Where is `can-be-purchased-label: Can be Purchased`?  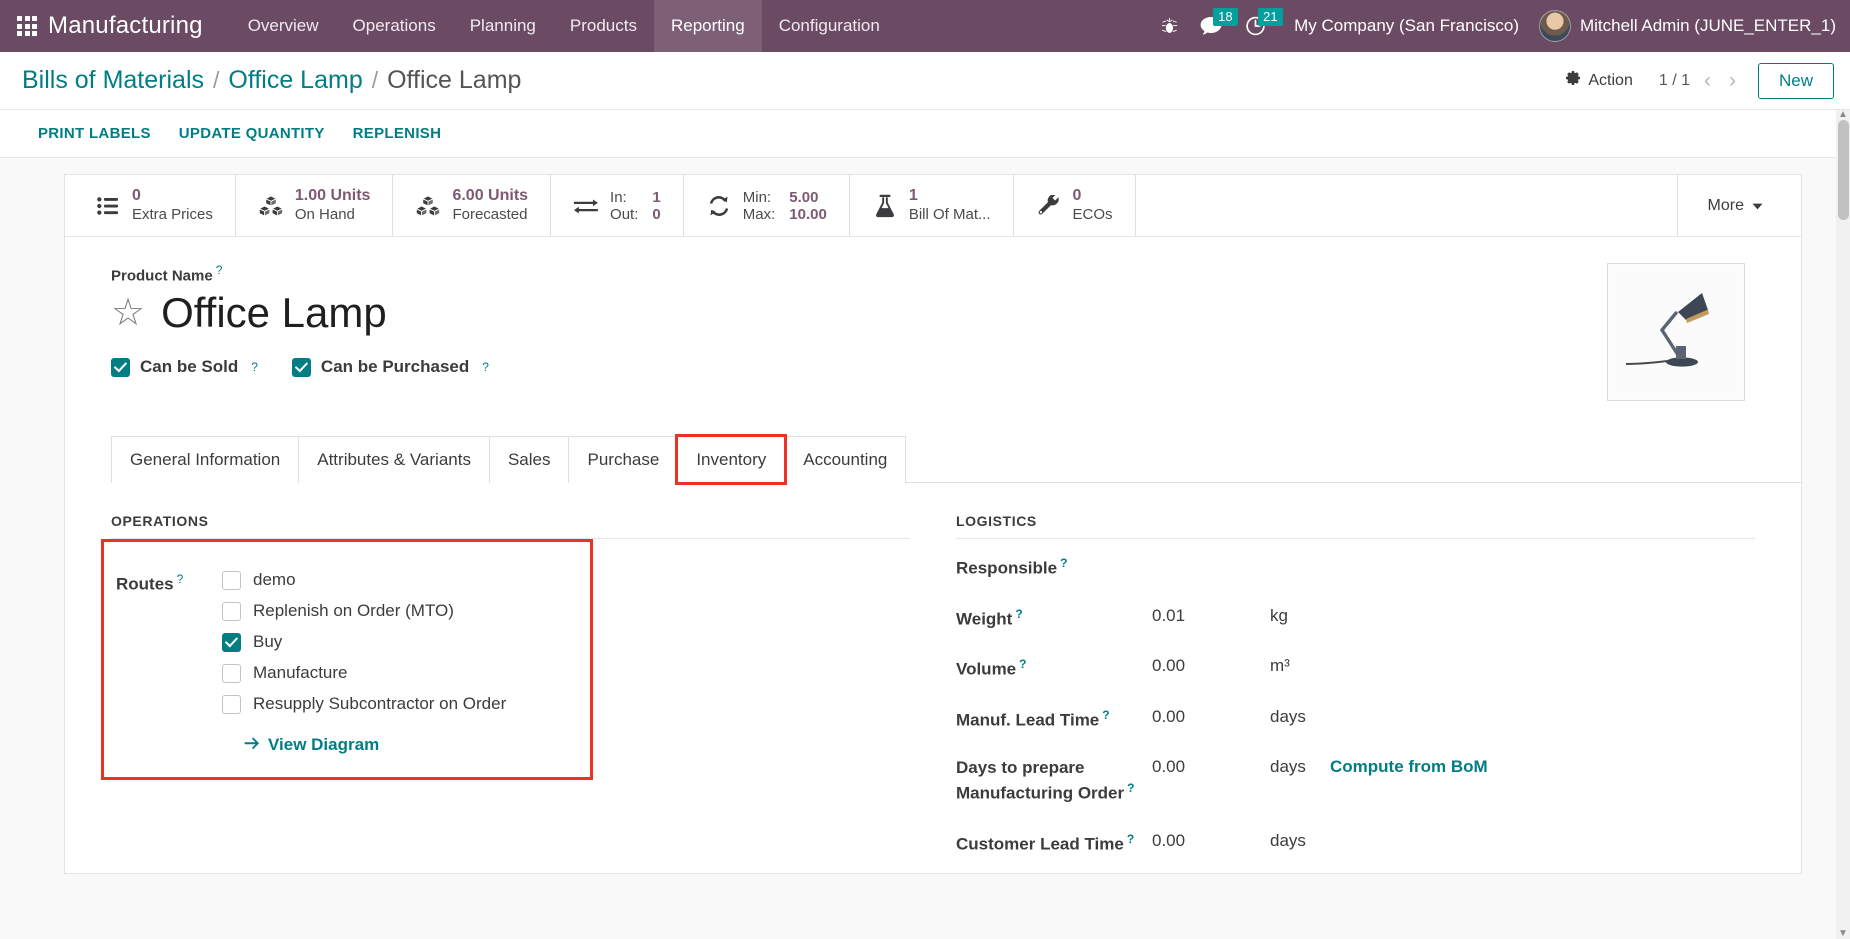
can-be-purchased-label: Can be Purchased is located at coordinates (395, 367).